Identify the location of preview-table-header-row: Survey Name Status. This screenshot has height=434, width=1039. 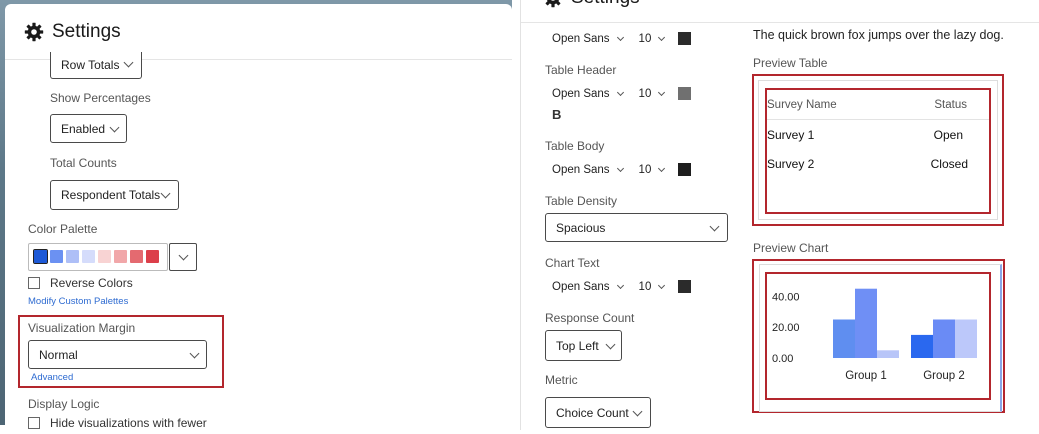
(878, 105).